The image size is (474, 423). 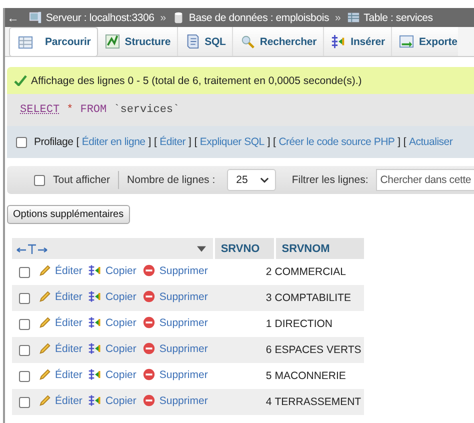 I want to click on table-cell: 3, so click(x=244, y=298).